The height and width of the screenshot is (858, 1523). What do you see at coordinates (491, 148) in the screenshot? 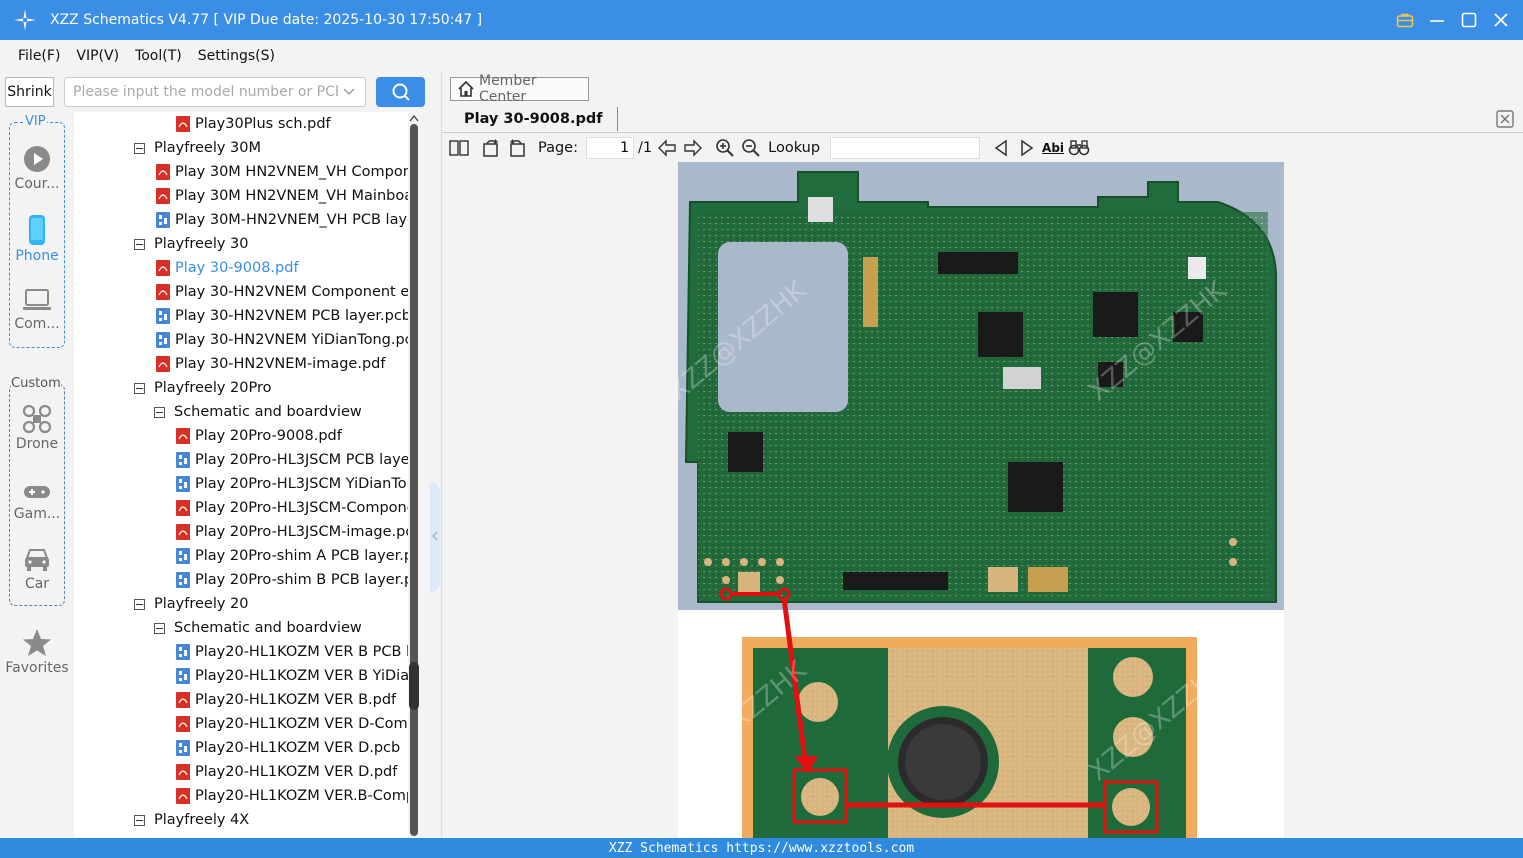
I see `rotate-left-icon` at bounding box center [491, 148].